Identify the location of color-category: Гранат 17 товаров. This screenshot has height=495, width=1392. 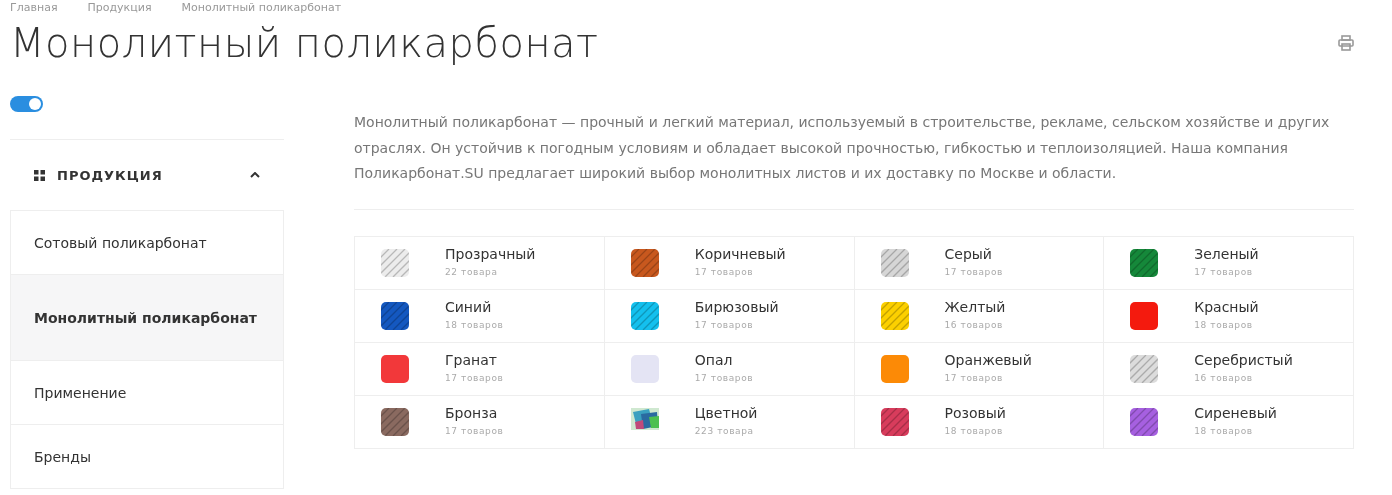
(480, 369).